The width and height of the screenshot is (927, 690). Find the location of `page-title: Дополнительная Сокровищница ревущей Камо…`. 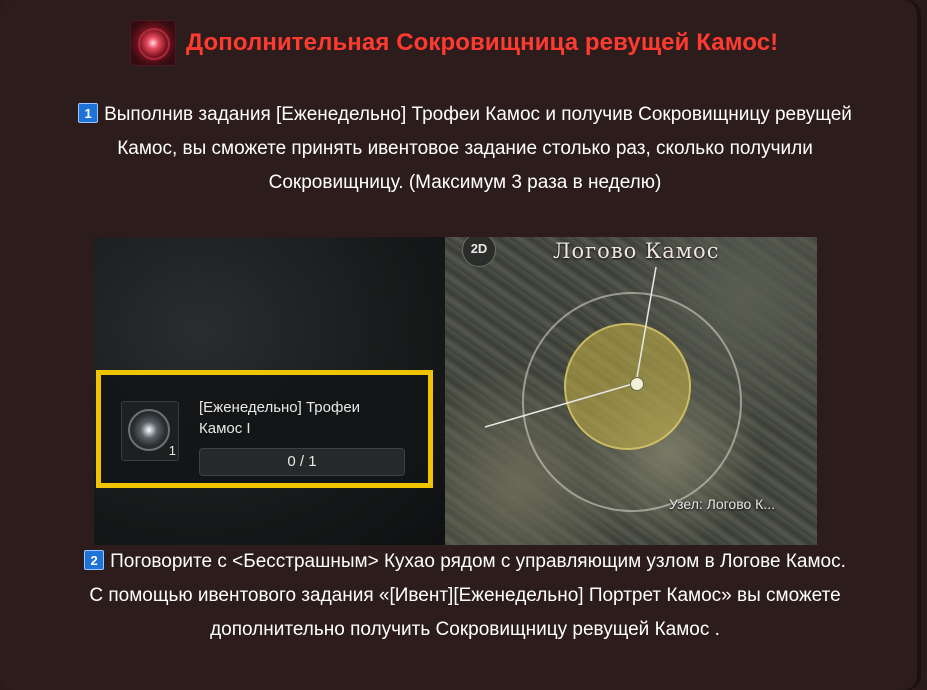

page-title: Дополнительная Сокровищница ревущей Камо… is located at coordinates (482, 42).